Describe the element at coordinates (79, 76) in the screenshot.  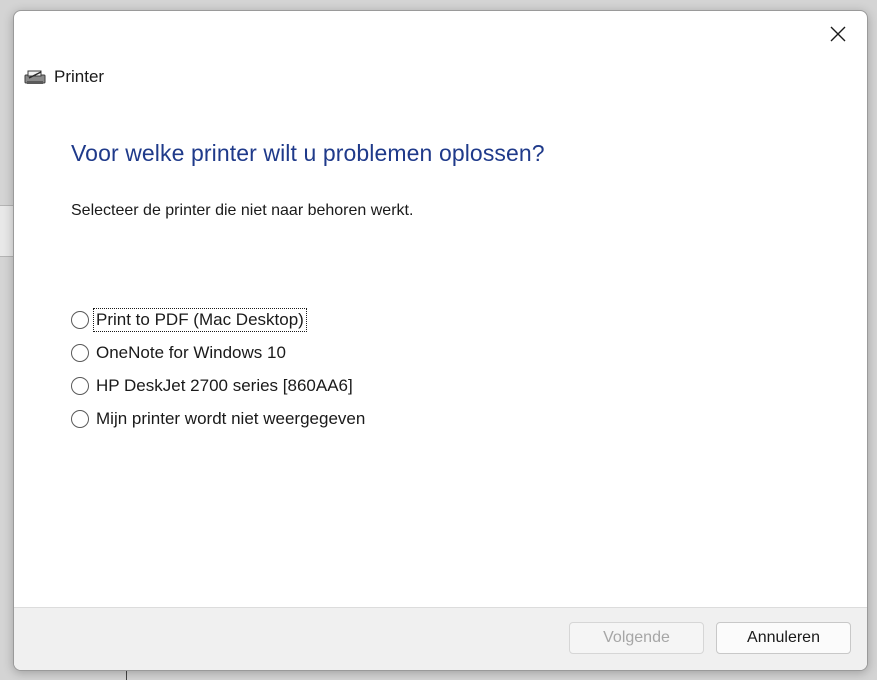
I see `window-title: Printer` at that location.